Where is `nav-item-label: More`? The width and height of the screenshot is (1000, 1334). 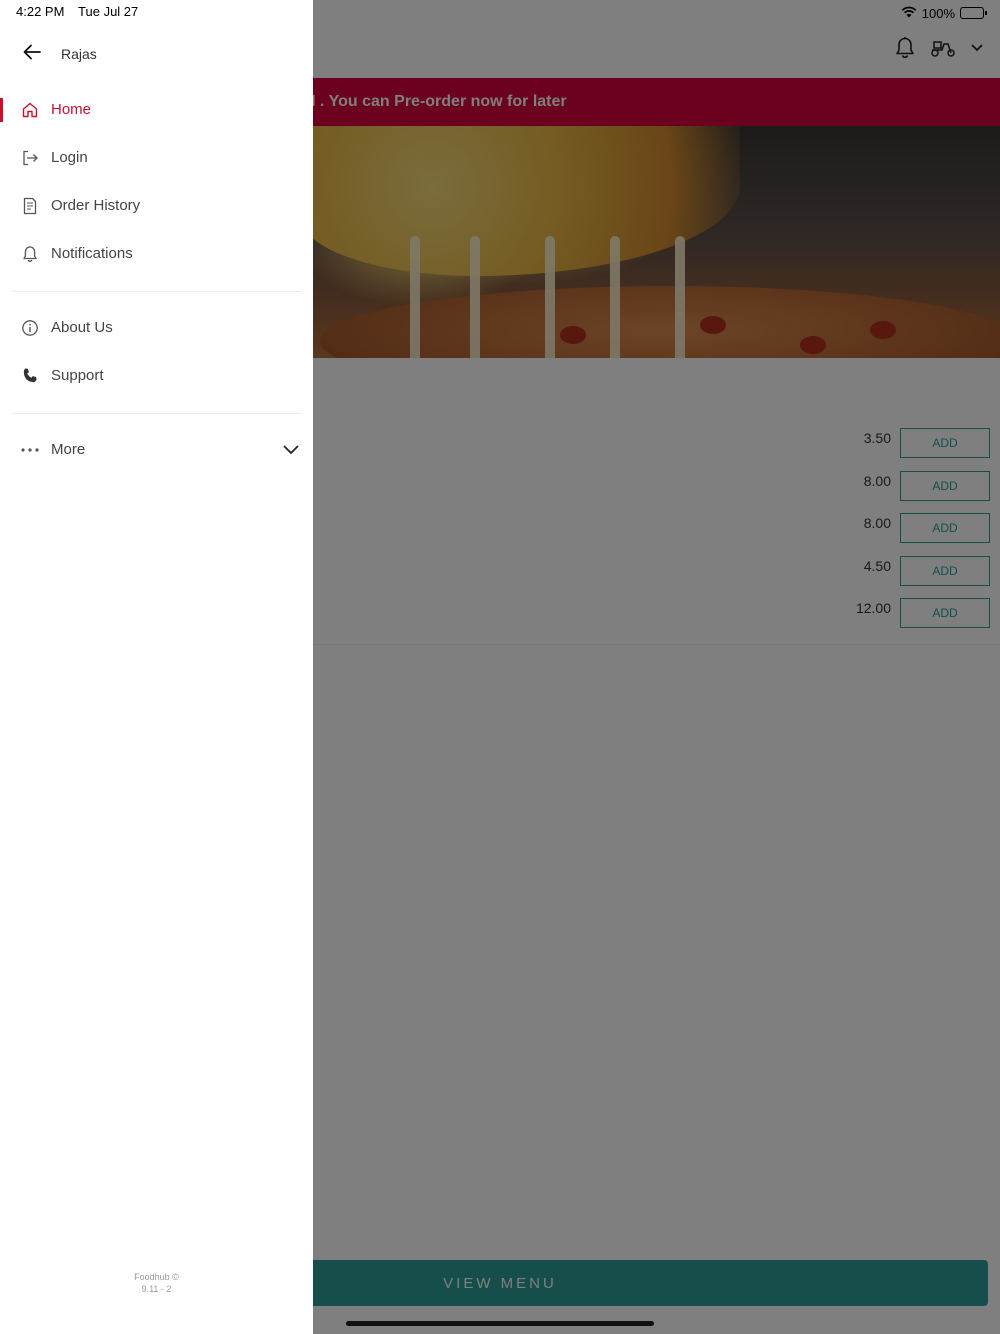 nav-item-label: More is located at coordinates (68, 449).